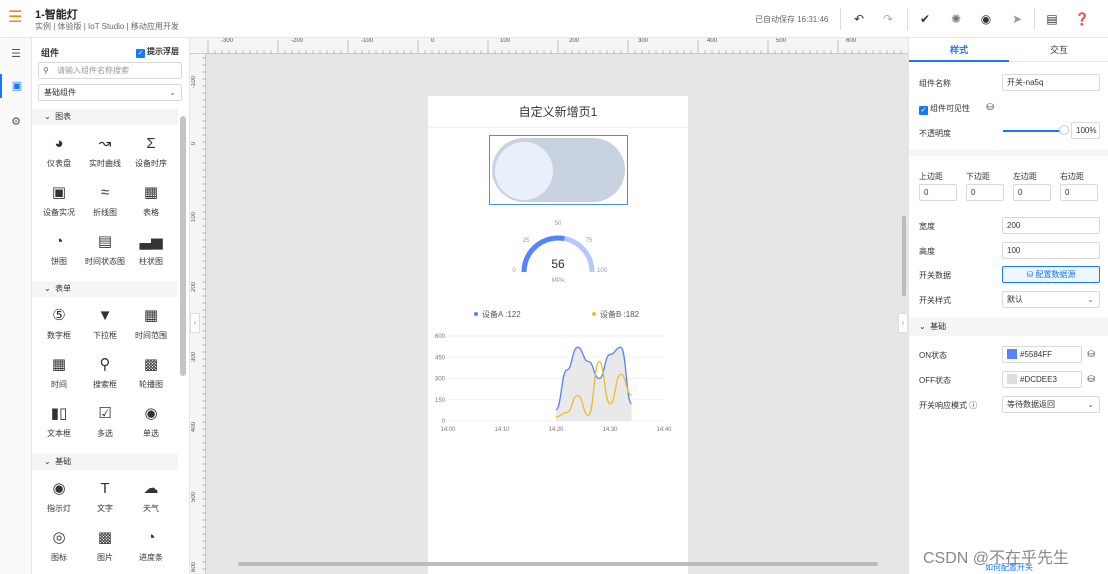 The width and height of the screenshot is (1108, 574). What do you see at coordinates (59, 375) in the screenshot?
I see `component-time: ▦ 时间` at bounding box center [59, 375].